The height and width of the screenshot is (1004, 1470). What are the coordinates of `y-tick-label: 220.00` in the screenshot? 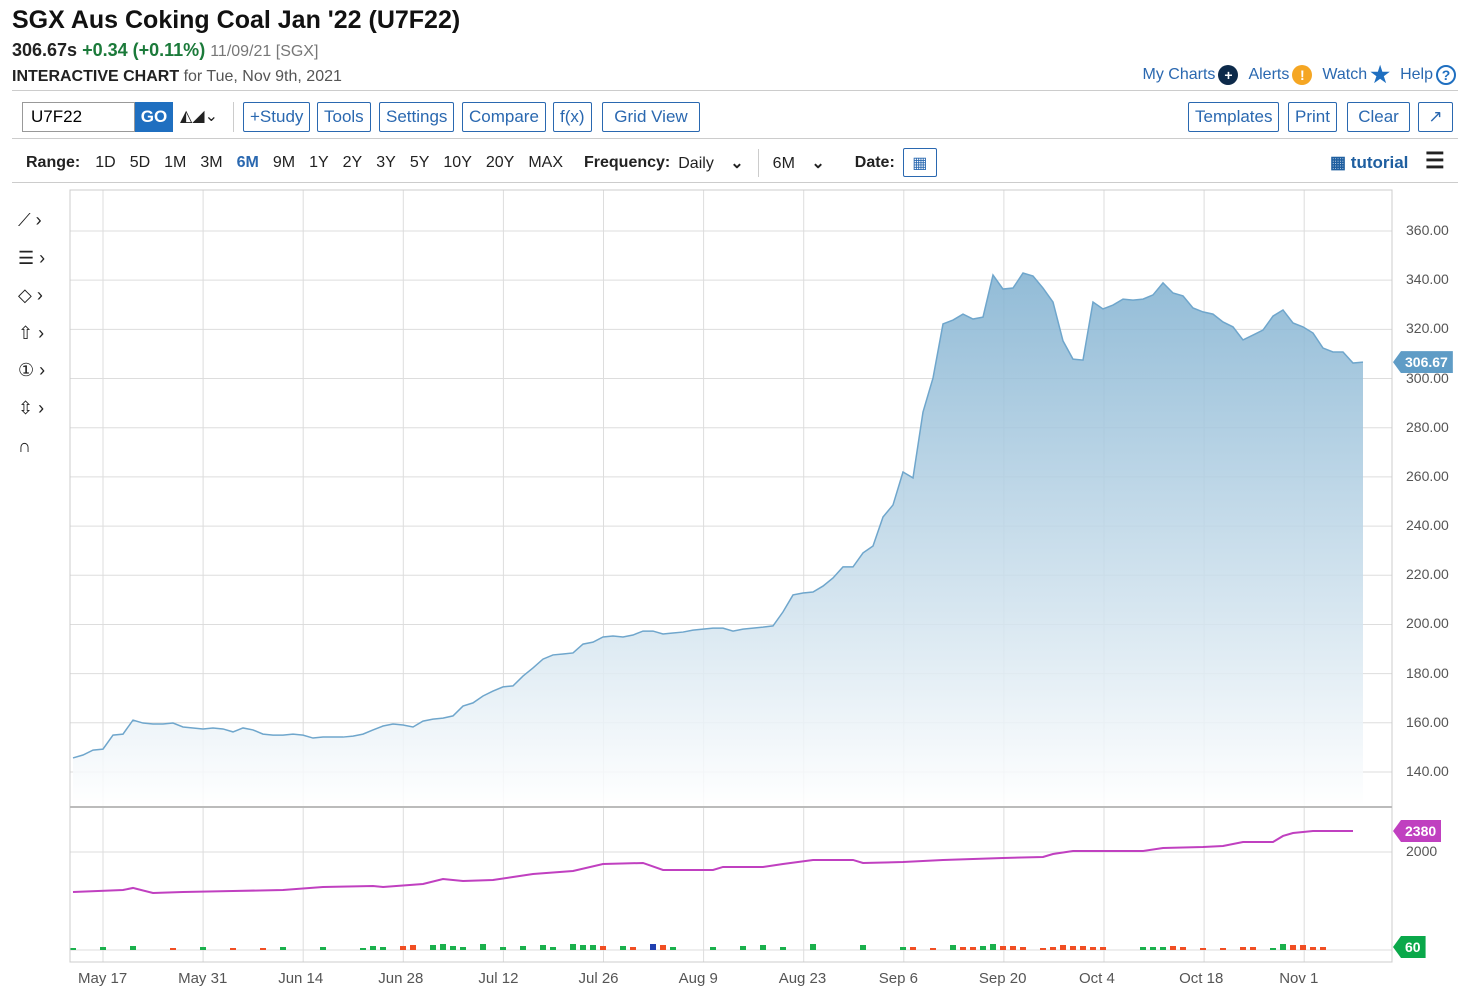 It's located at (1427, 574).